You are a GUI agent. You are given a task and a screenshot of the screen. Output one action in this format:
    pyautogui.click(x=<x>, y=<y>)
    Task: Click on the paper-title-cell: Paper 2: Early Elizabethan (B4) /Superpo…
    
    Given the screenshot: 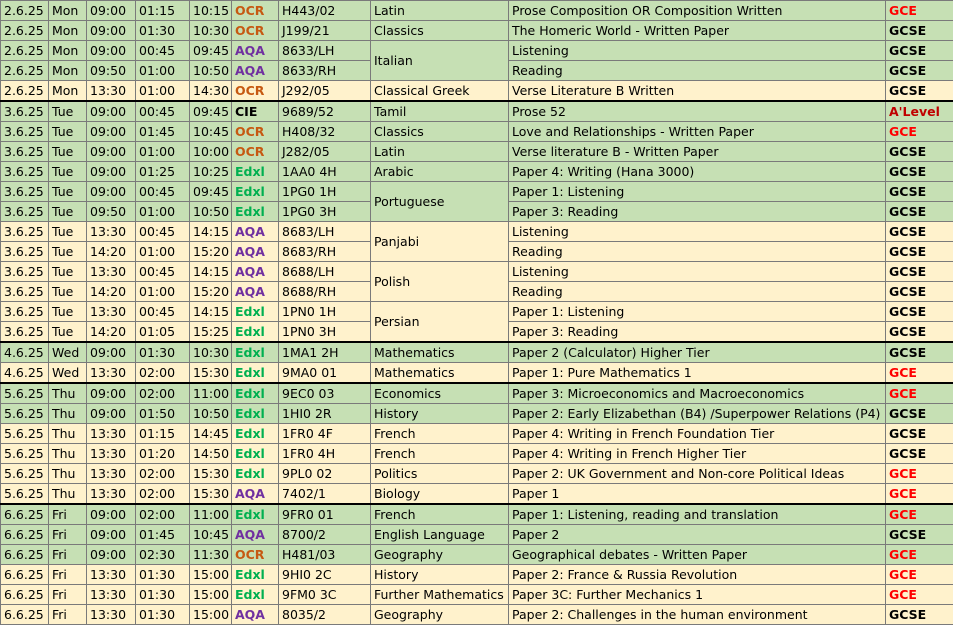 What is the action you would take?
    pyautogui.click(x=697, y=414)
    